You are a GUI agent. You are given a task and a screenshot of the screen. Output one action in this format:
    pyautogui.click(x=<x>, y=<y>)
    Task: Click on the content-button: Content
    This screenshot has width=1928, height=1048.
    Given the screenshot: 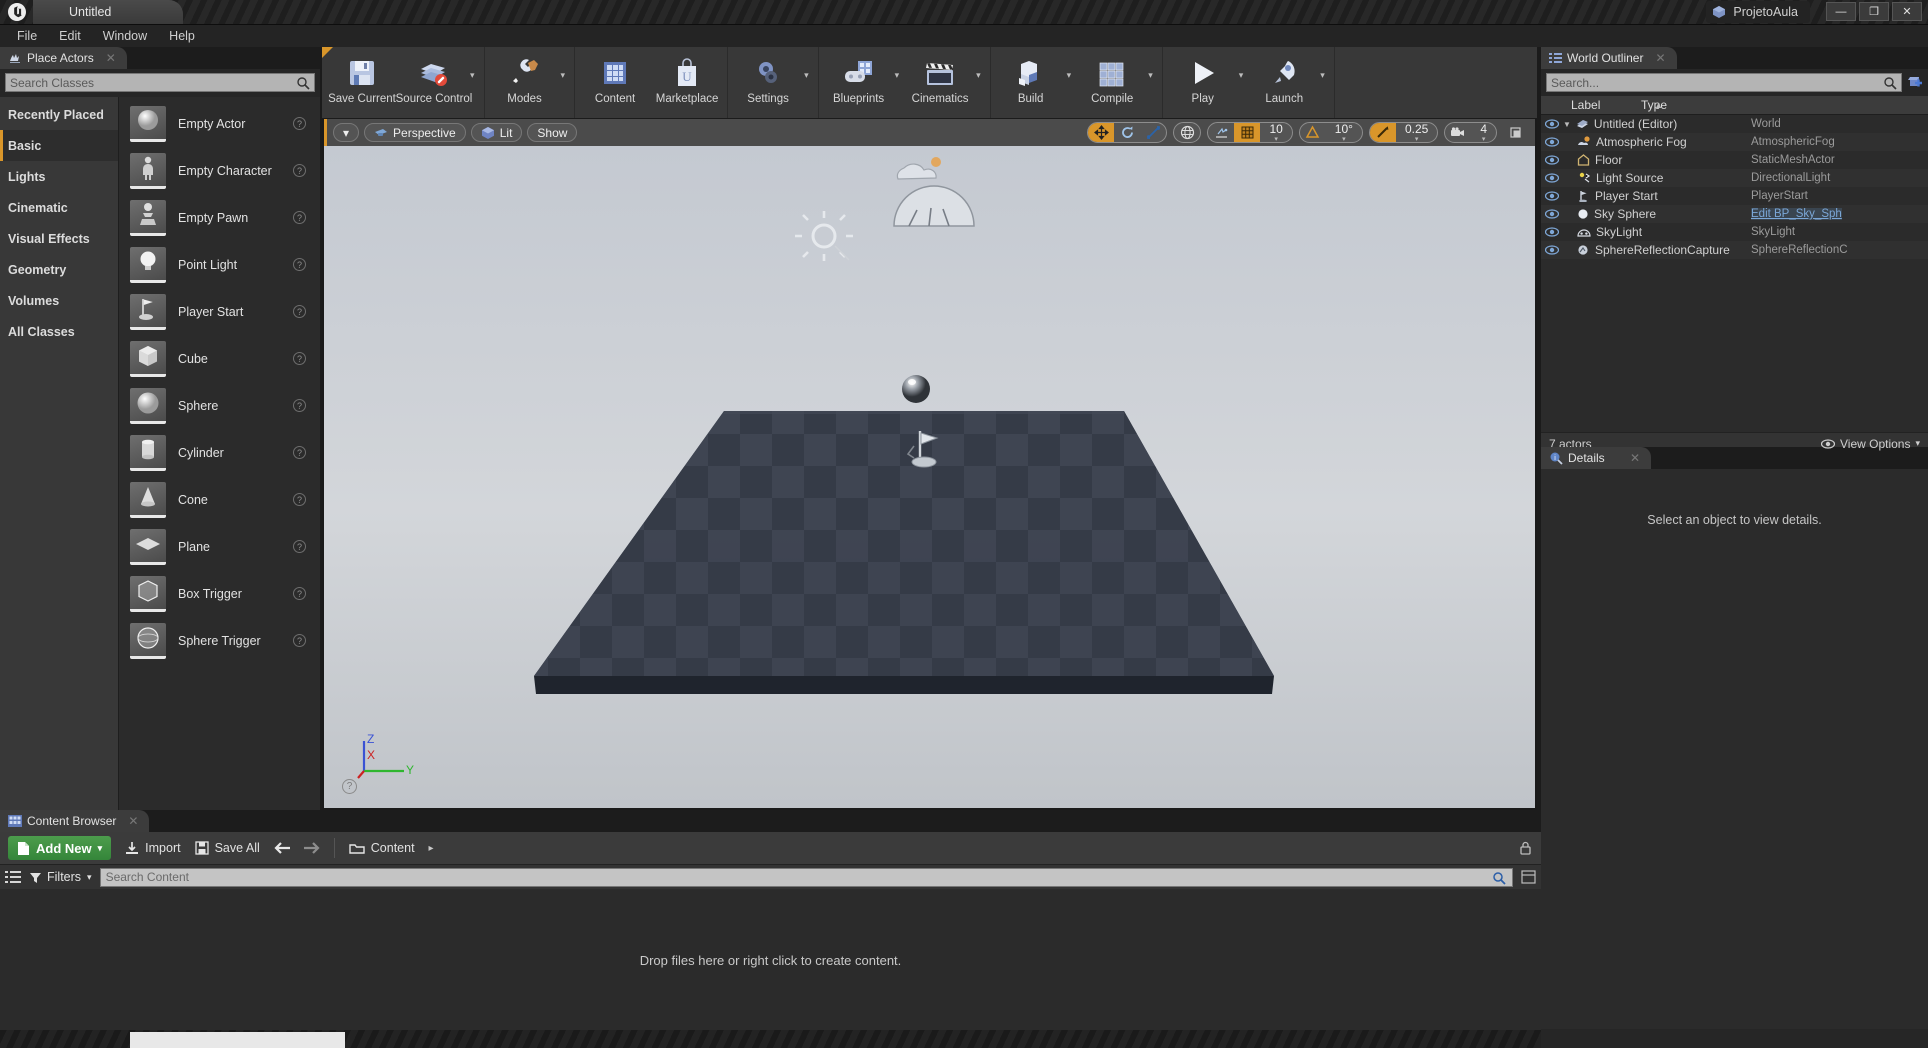 What is the action you would take?
    pyautogui.click(x=615, y=82)
    